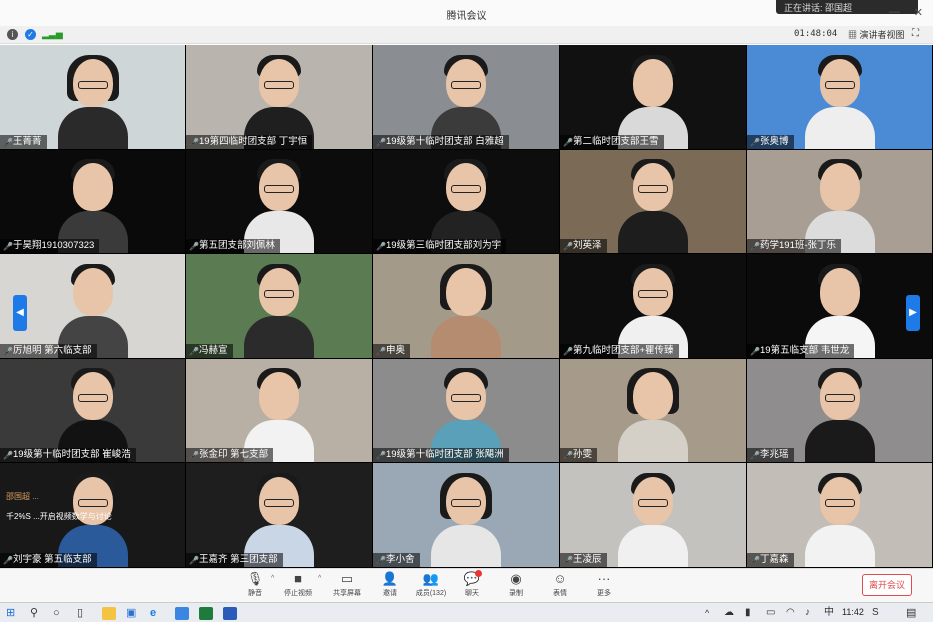 The height and width of the screenshot is (622, 933). Describe the element at coordinates (915, 33) in the screenshot. I see `fullscreen-icon: ⛶` at that location.